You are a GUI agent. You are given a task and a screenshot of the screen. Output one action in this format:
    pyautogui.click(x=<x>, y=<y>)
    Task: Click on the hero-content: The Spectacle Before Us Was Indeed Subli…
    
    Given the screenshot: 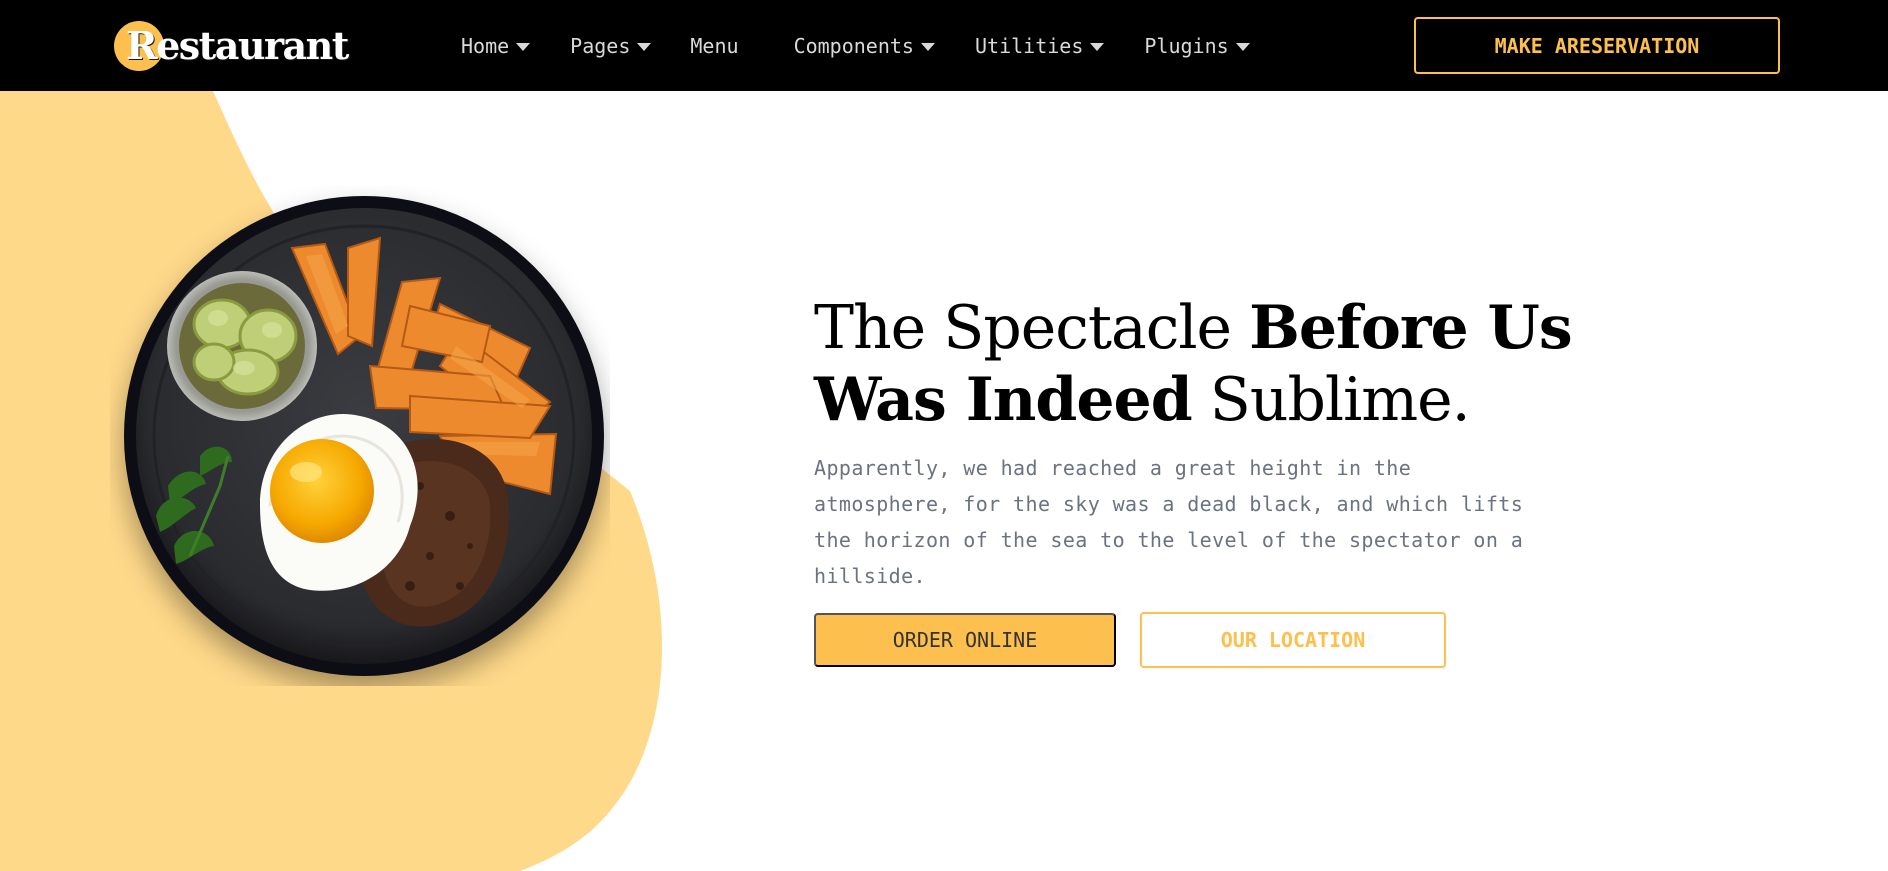 What is the action you would take?
    pyautogui.click(x=1194, y=443)
    